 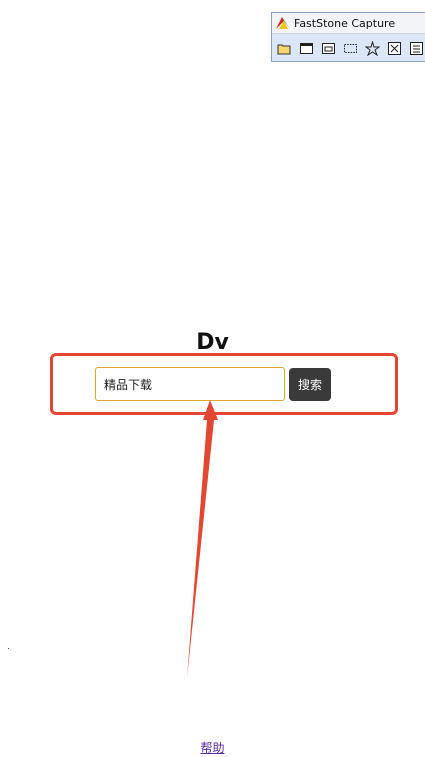 What do you see at coordinates (284, 48) in the screenshot?
I see `open-folder-icon` at bounding box center [284, 48].